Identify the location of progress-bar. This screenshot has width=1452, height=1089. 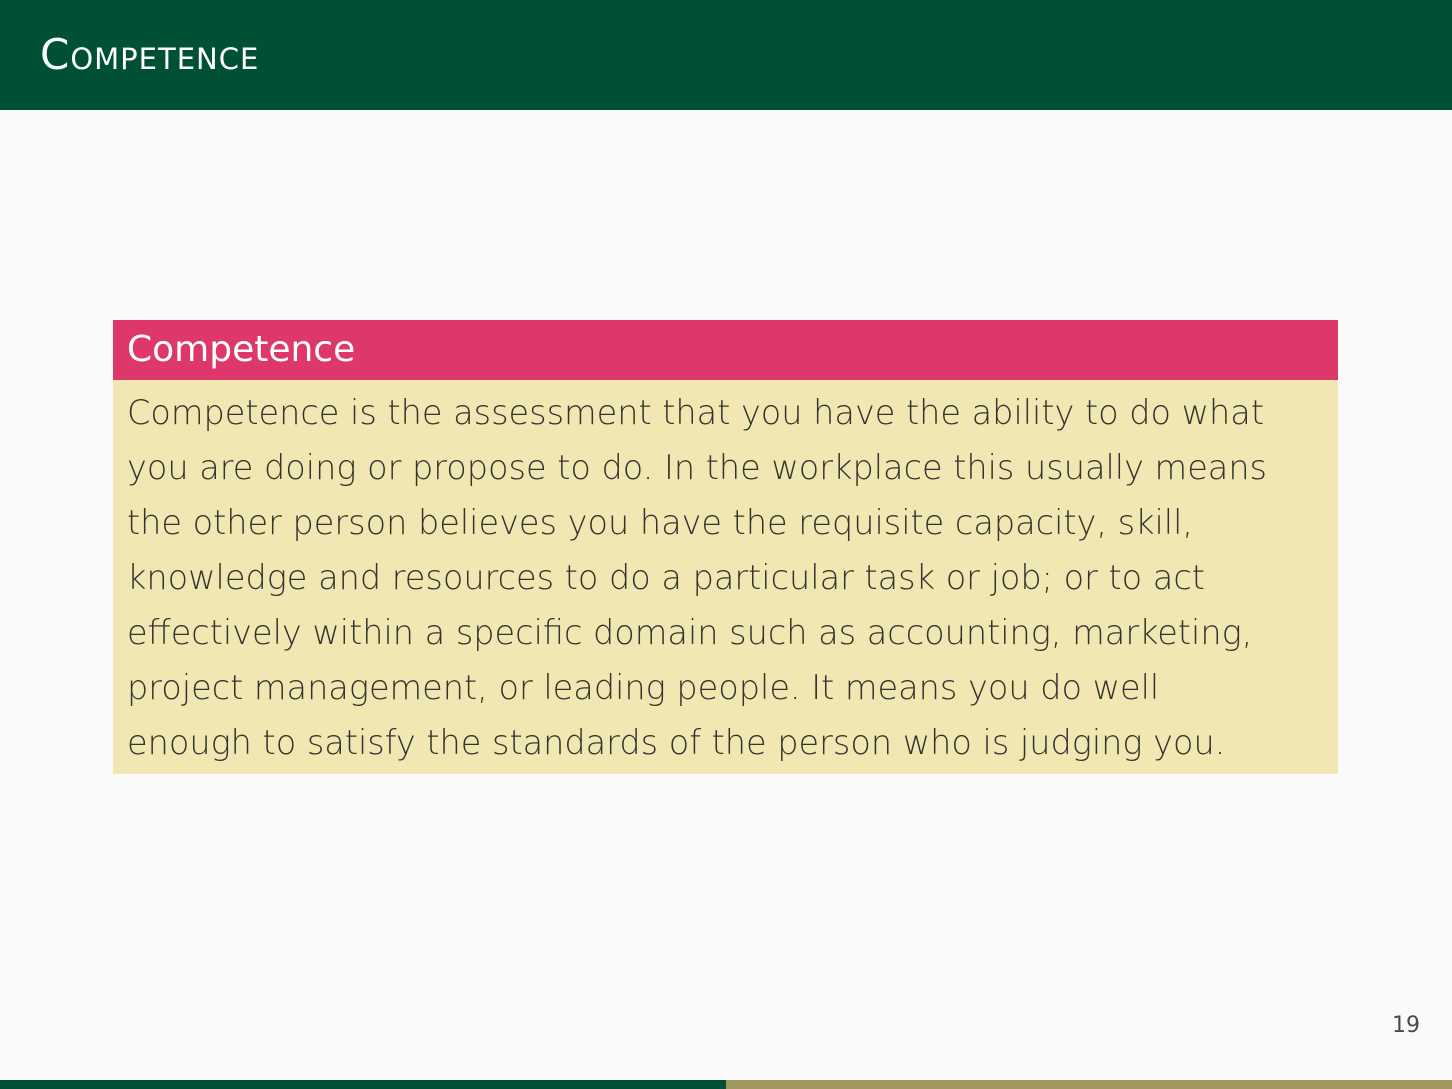
(726, 1084).